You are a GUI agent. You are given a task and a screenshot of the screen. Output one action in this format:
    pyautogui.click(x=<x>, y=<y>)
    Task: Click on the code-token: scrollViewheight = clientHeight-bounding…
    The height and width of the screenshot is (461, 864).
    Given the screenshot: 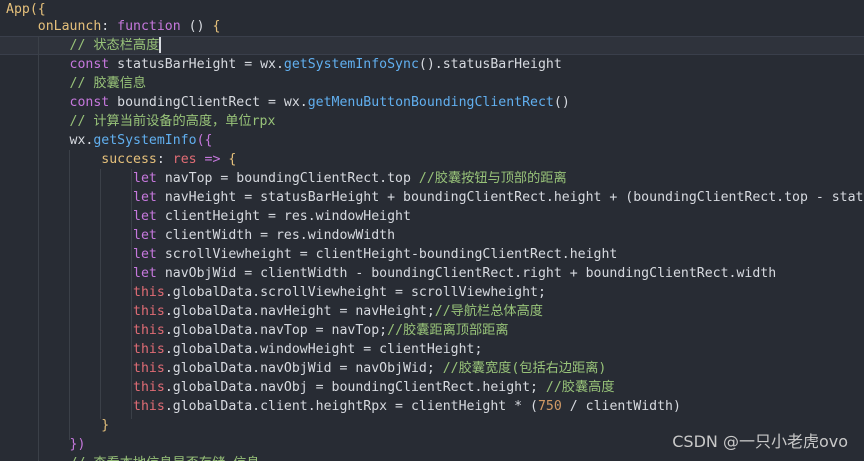 What is the action you would take?
    pyautogui.click(x=387, y=254)
    